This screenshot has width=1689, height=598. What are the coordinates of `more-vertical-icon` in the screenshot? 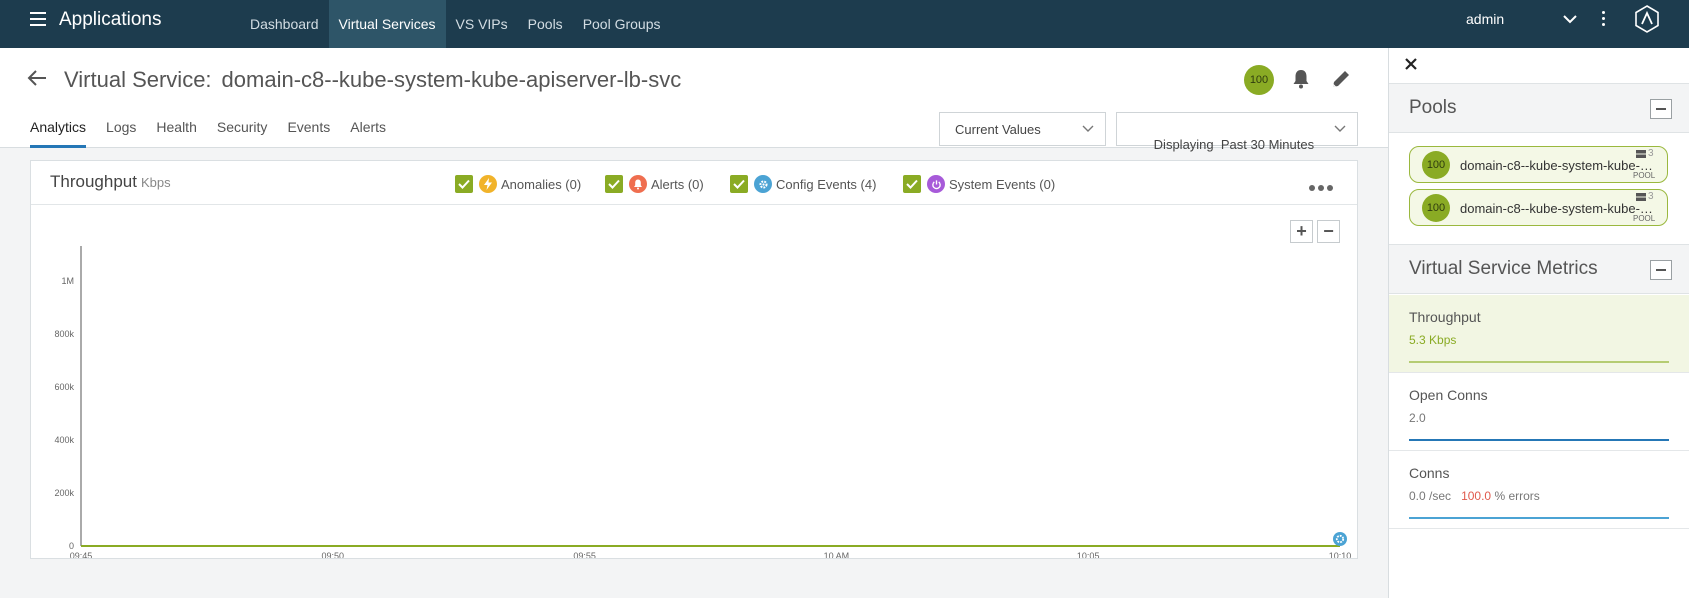 It's located at (1603, 20).